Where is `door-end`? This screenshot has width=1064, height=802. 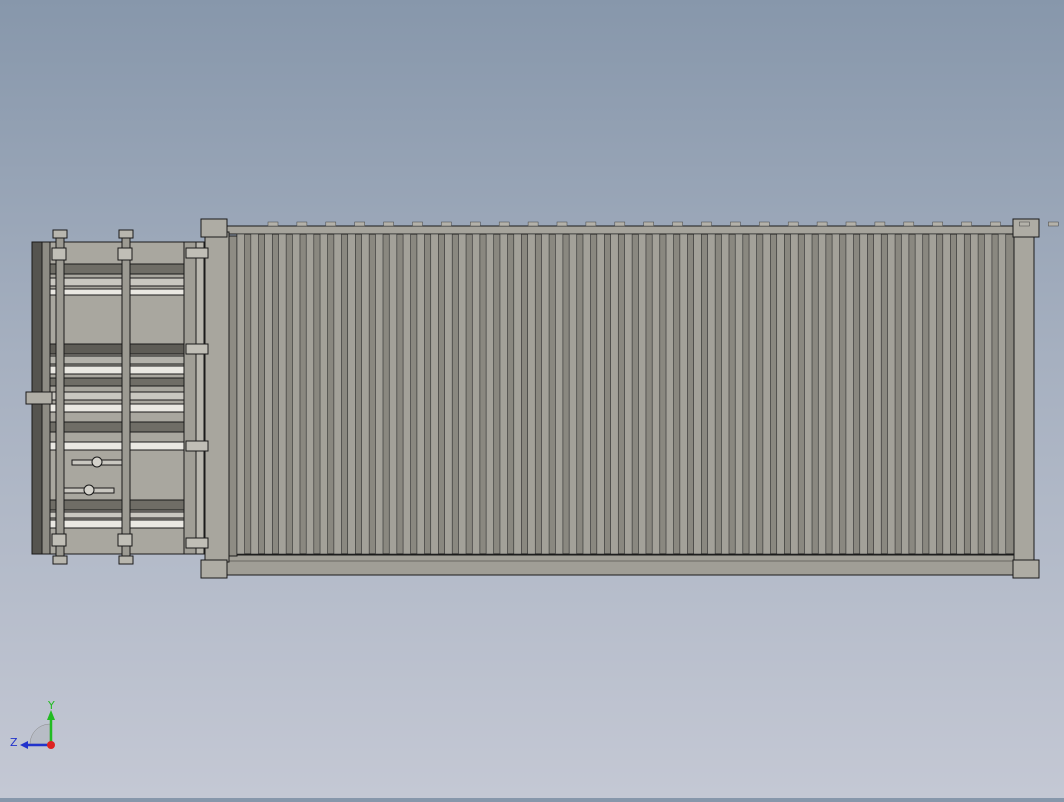
door-end is located at coordinates (117, 397).